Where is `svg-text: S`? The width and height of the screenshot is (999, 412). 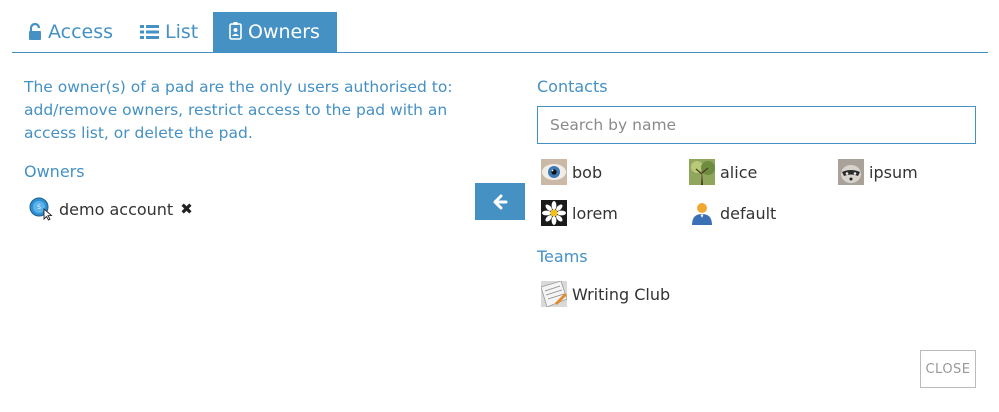 svg-text: S is located at coordinates (39, 207).